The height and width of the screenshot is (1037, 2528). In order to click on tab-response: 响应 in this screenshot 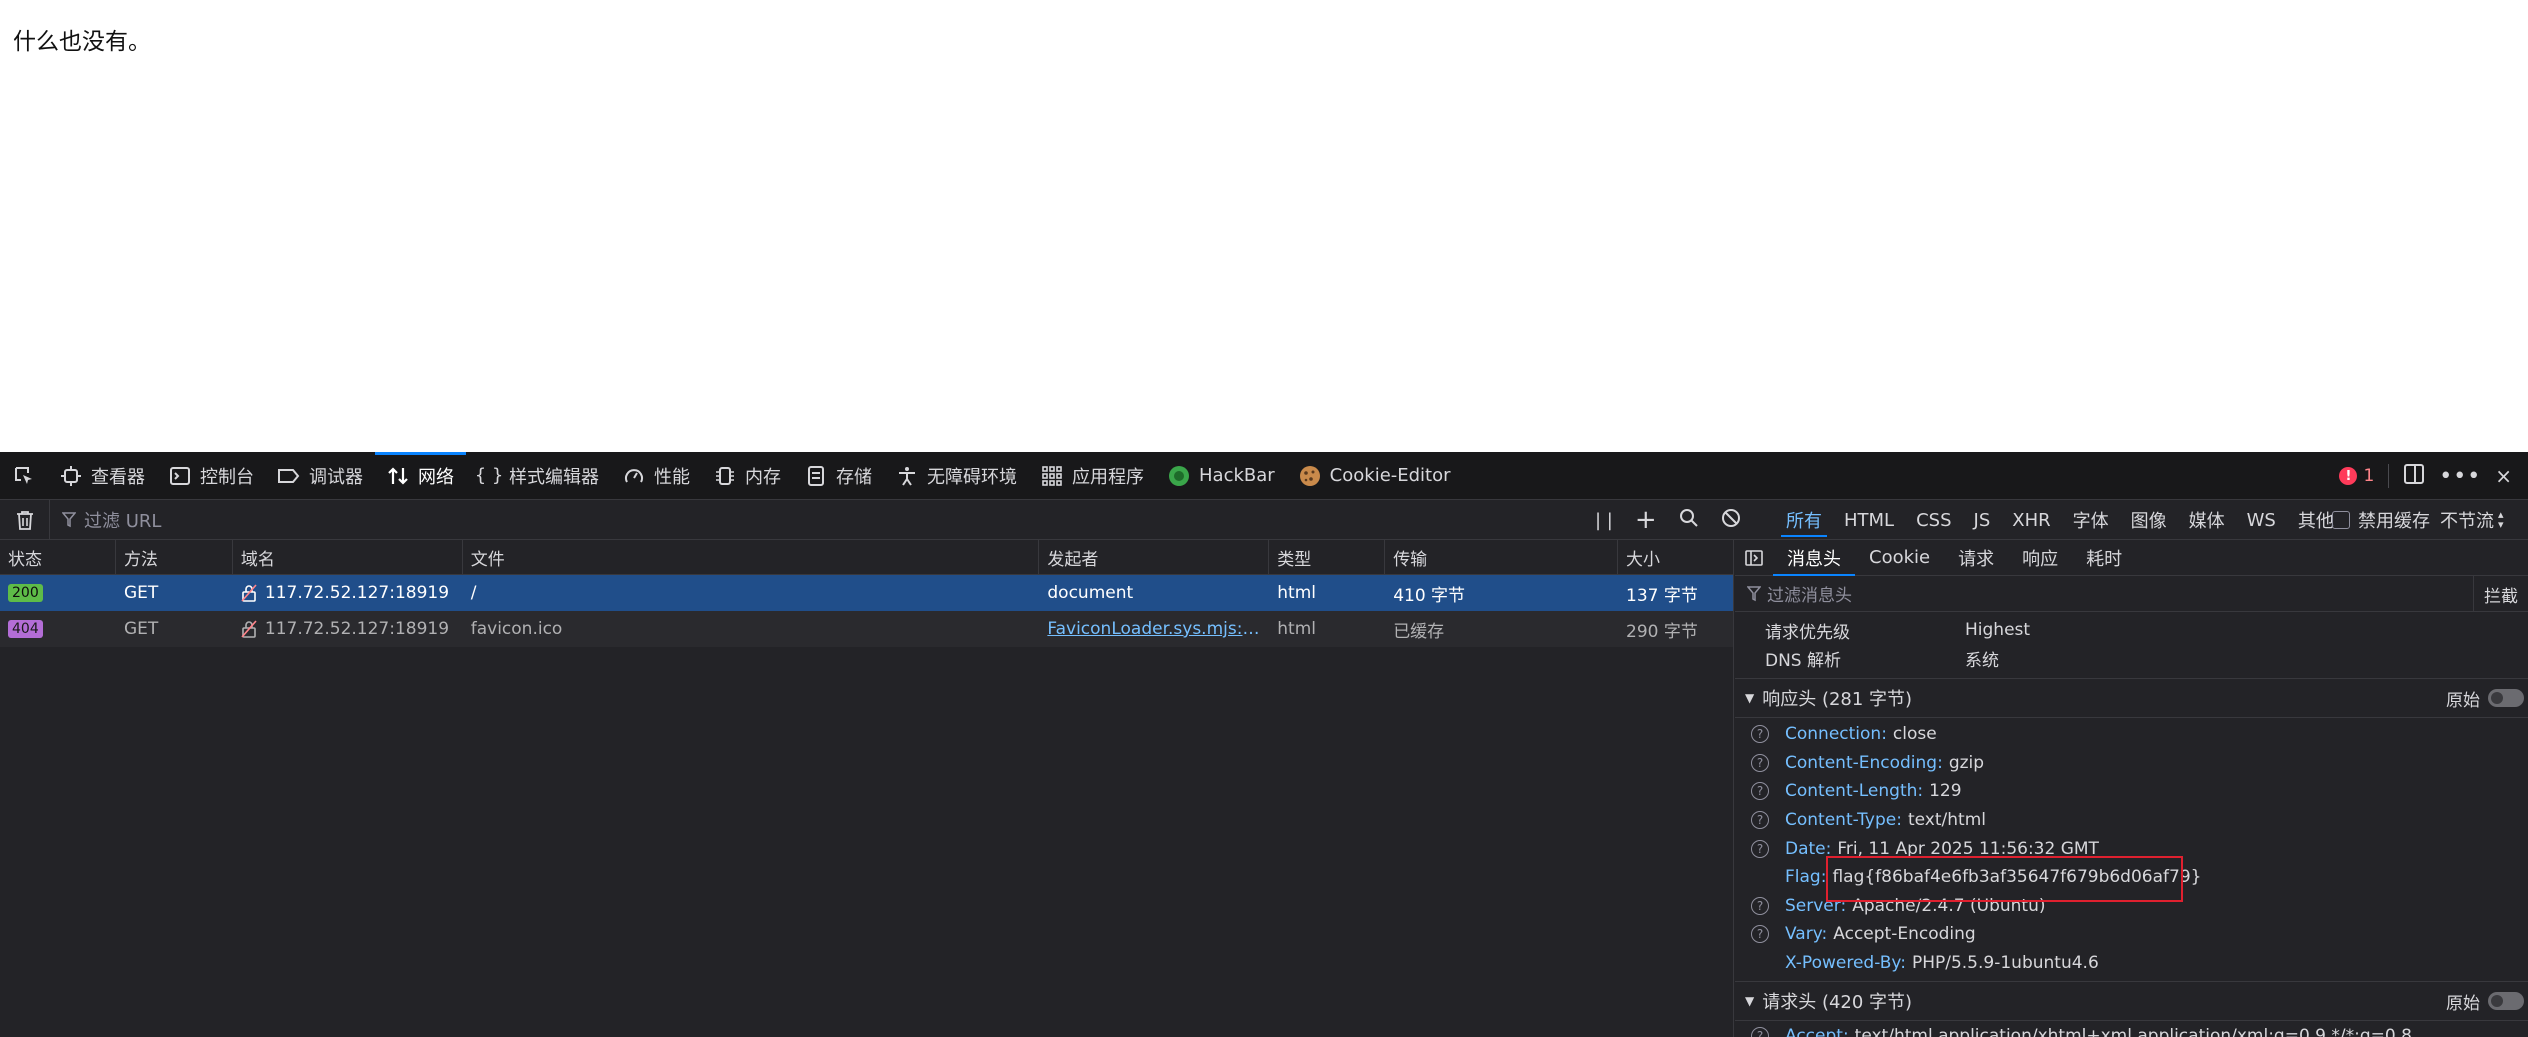, I will do `click(2040, 558)`.